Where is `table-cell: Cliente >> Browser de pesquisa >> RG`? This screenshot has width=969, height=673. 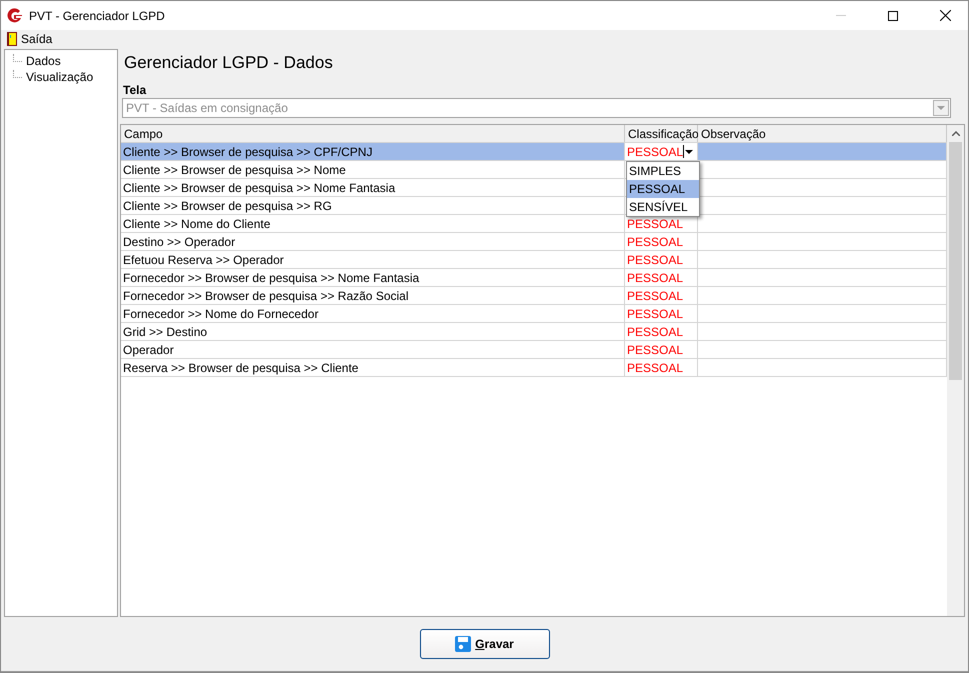 table-cell: Cliente >> Browser de pesquisa >> RG is located at coordinates (373, 205).